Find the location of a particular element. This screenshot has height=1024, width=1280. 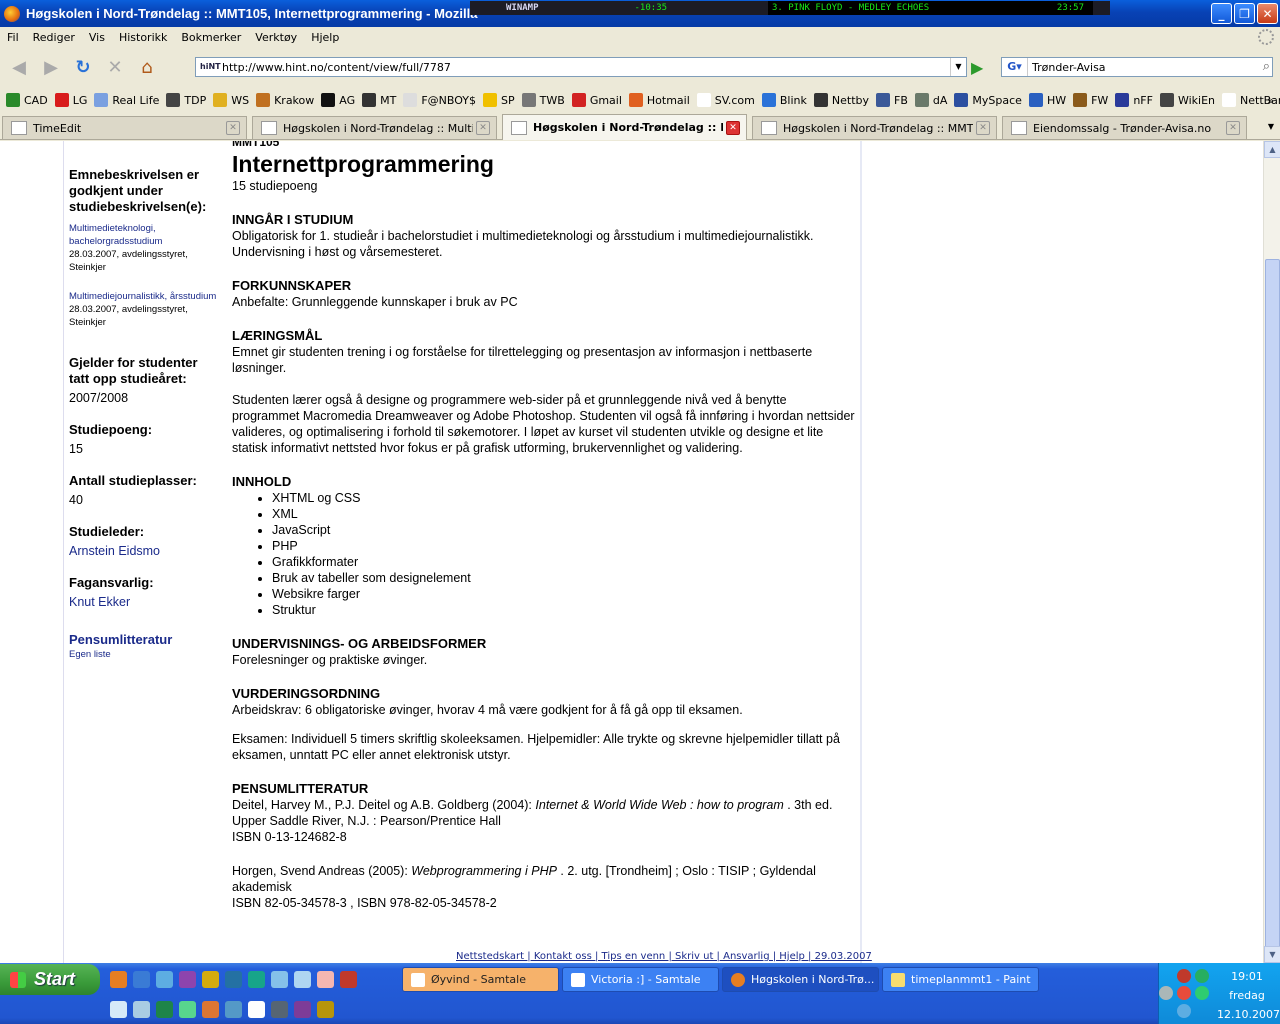

tab-hint-mmt105: Høgskolen i Nord-Trøndelag :: M... ✕ is located at coordinates (624, 127).